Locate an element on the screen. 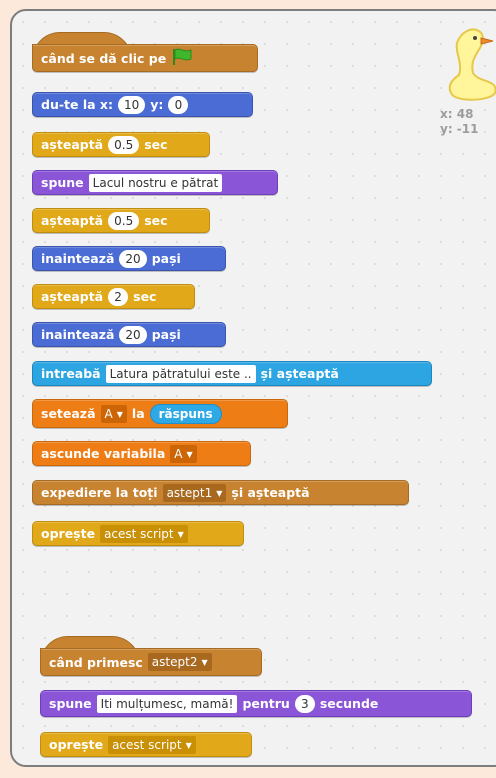 The height and width of the screenshot is (778, 496). hide-variable-label: ascunde variabila is located at coordinates (103, 453).